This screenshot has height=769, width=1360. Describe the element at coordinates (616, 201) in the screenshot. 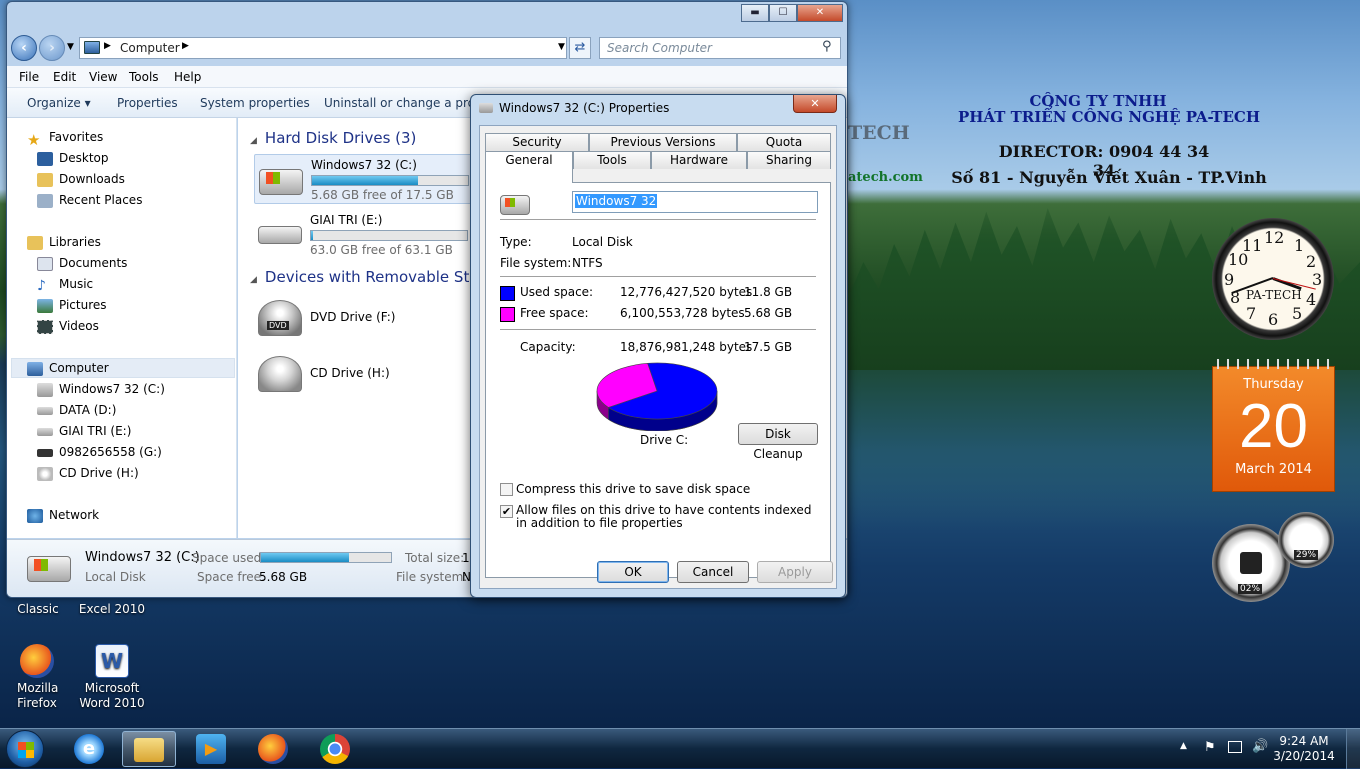

I see `drive-label-value: Windows7 32` at that location.